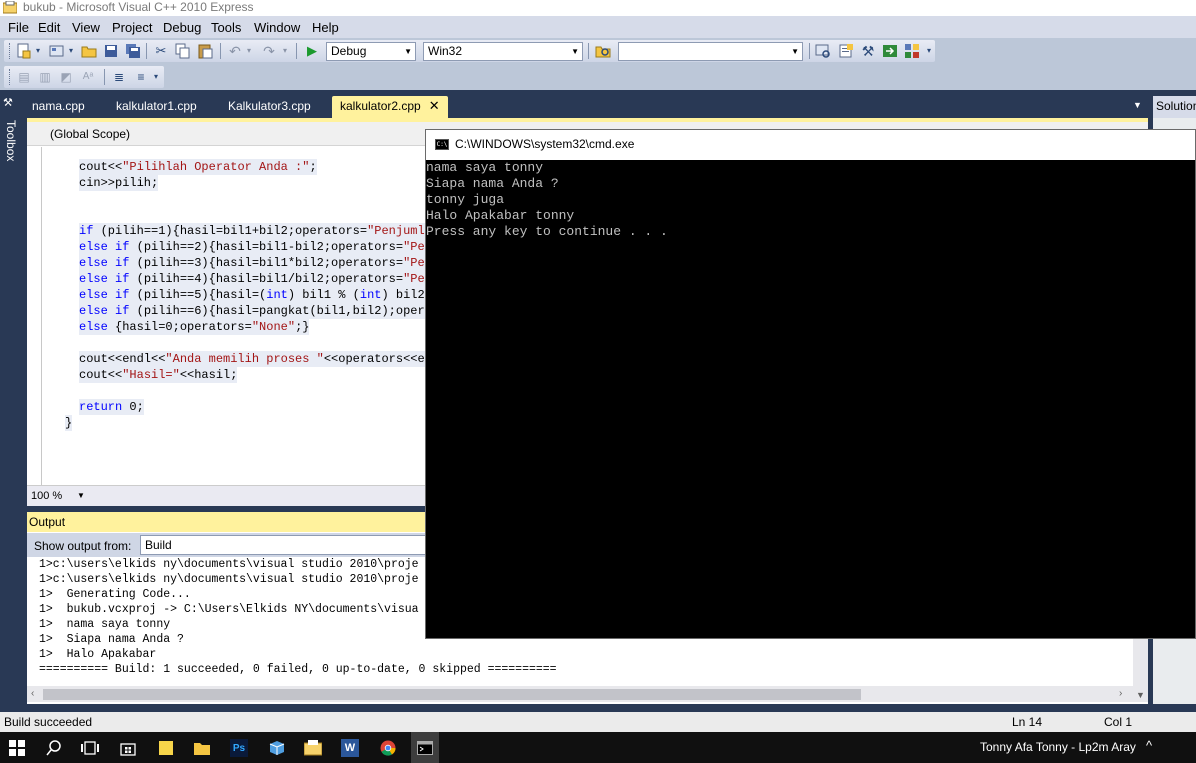 The image size is (1196, 763). I want to click on solution-platform-select: Win32 ▼, so click(503, 51).